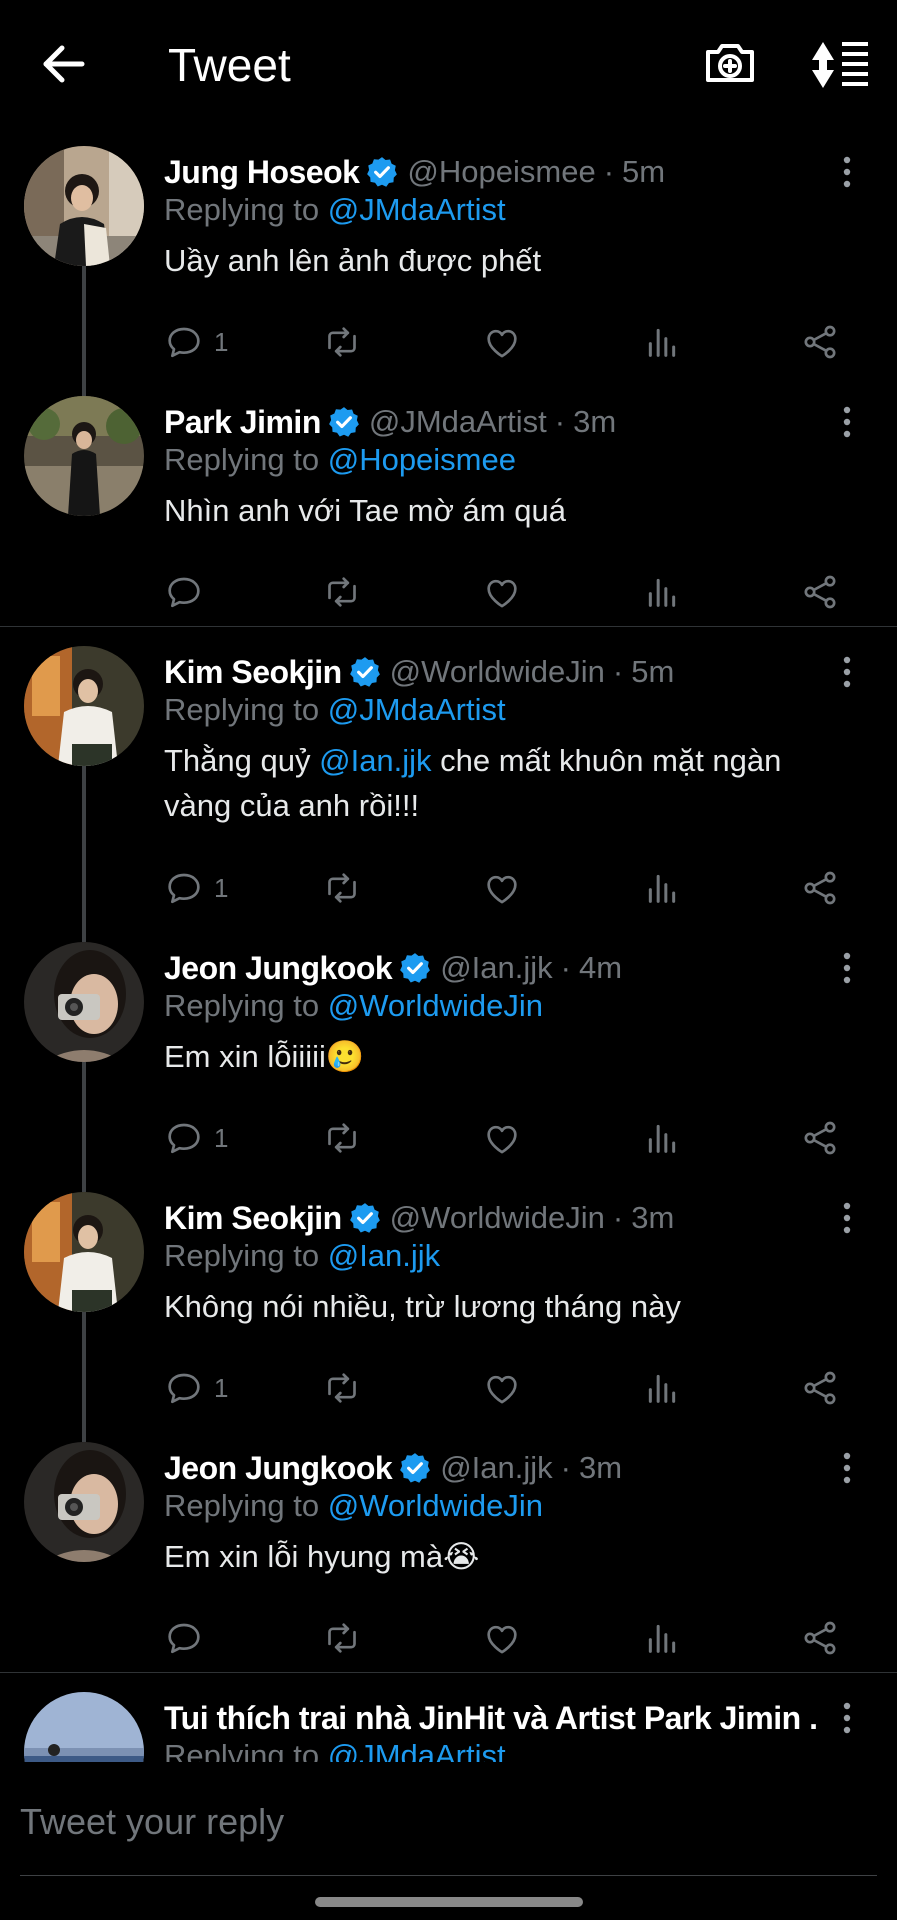  What do you see at coordinates (458, 422) in the screenshot?
I see `author-handle: @JMdaArtist` at bounding box center [458, 422].